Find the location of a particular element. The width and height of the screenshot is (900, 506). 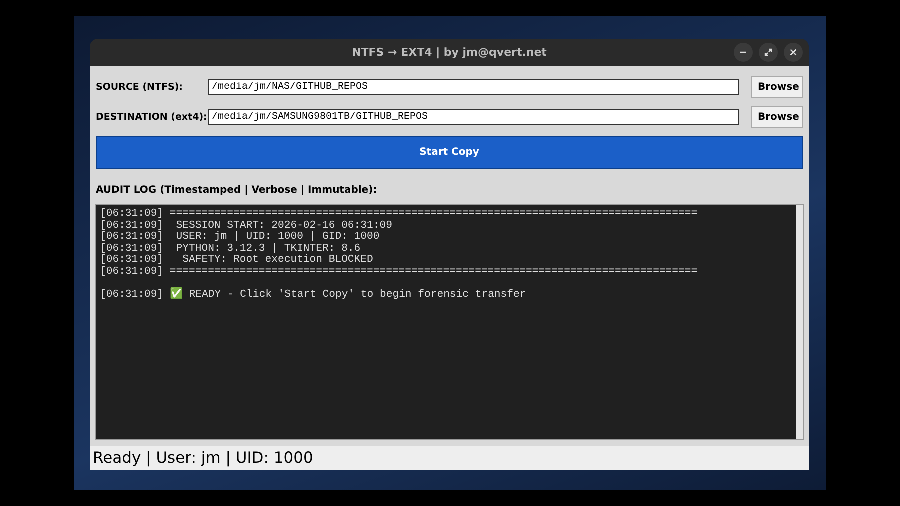

window-title: NTFS → EXT4 | by jm@qvert.net is located at coordinates (449, 52).